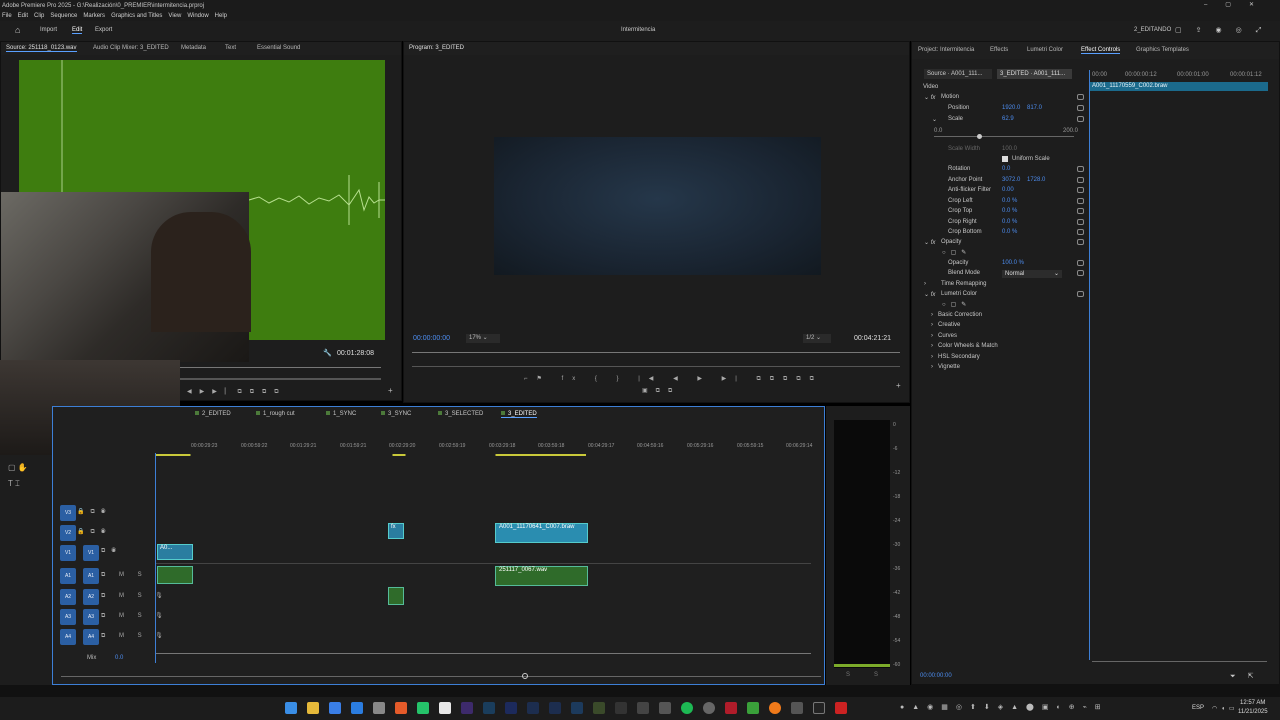 The width and height of the screenshot is (1280, 720). Describe the element at coordinates (929, 294) in the screenshot. I see `lumetri-chevron-icon: ⌄ fx` at that location.